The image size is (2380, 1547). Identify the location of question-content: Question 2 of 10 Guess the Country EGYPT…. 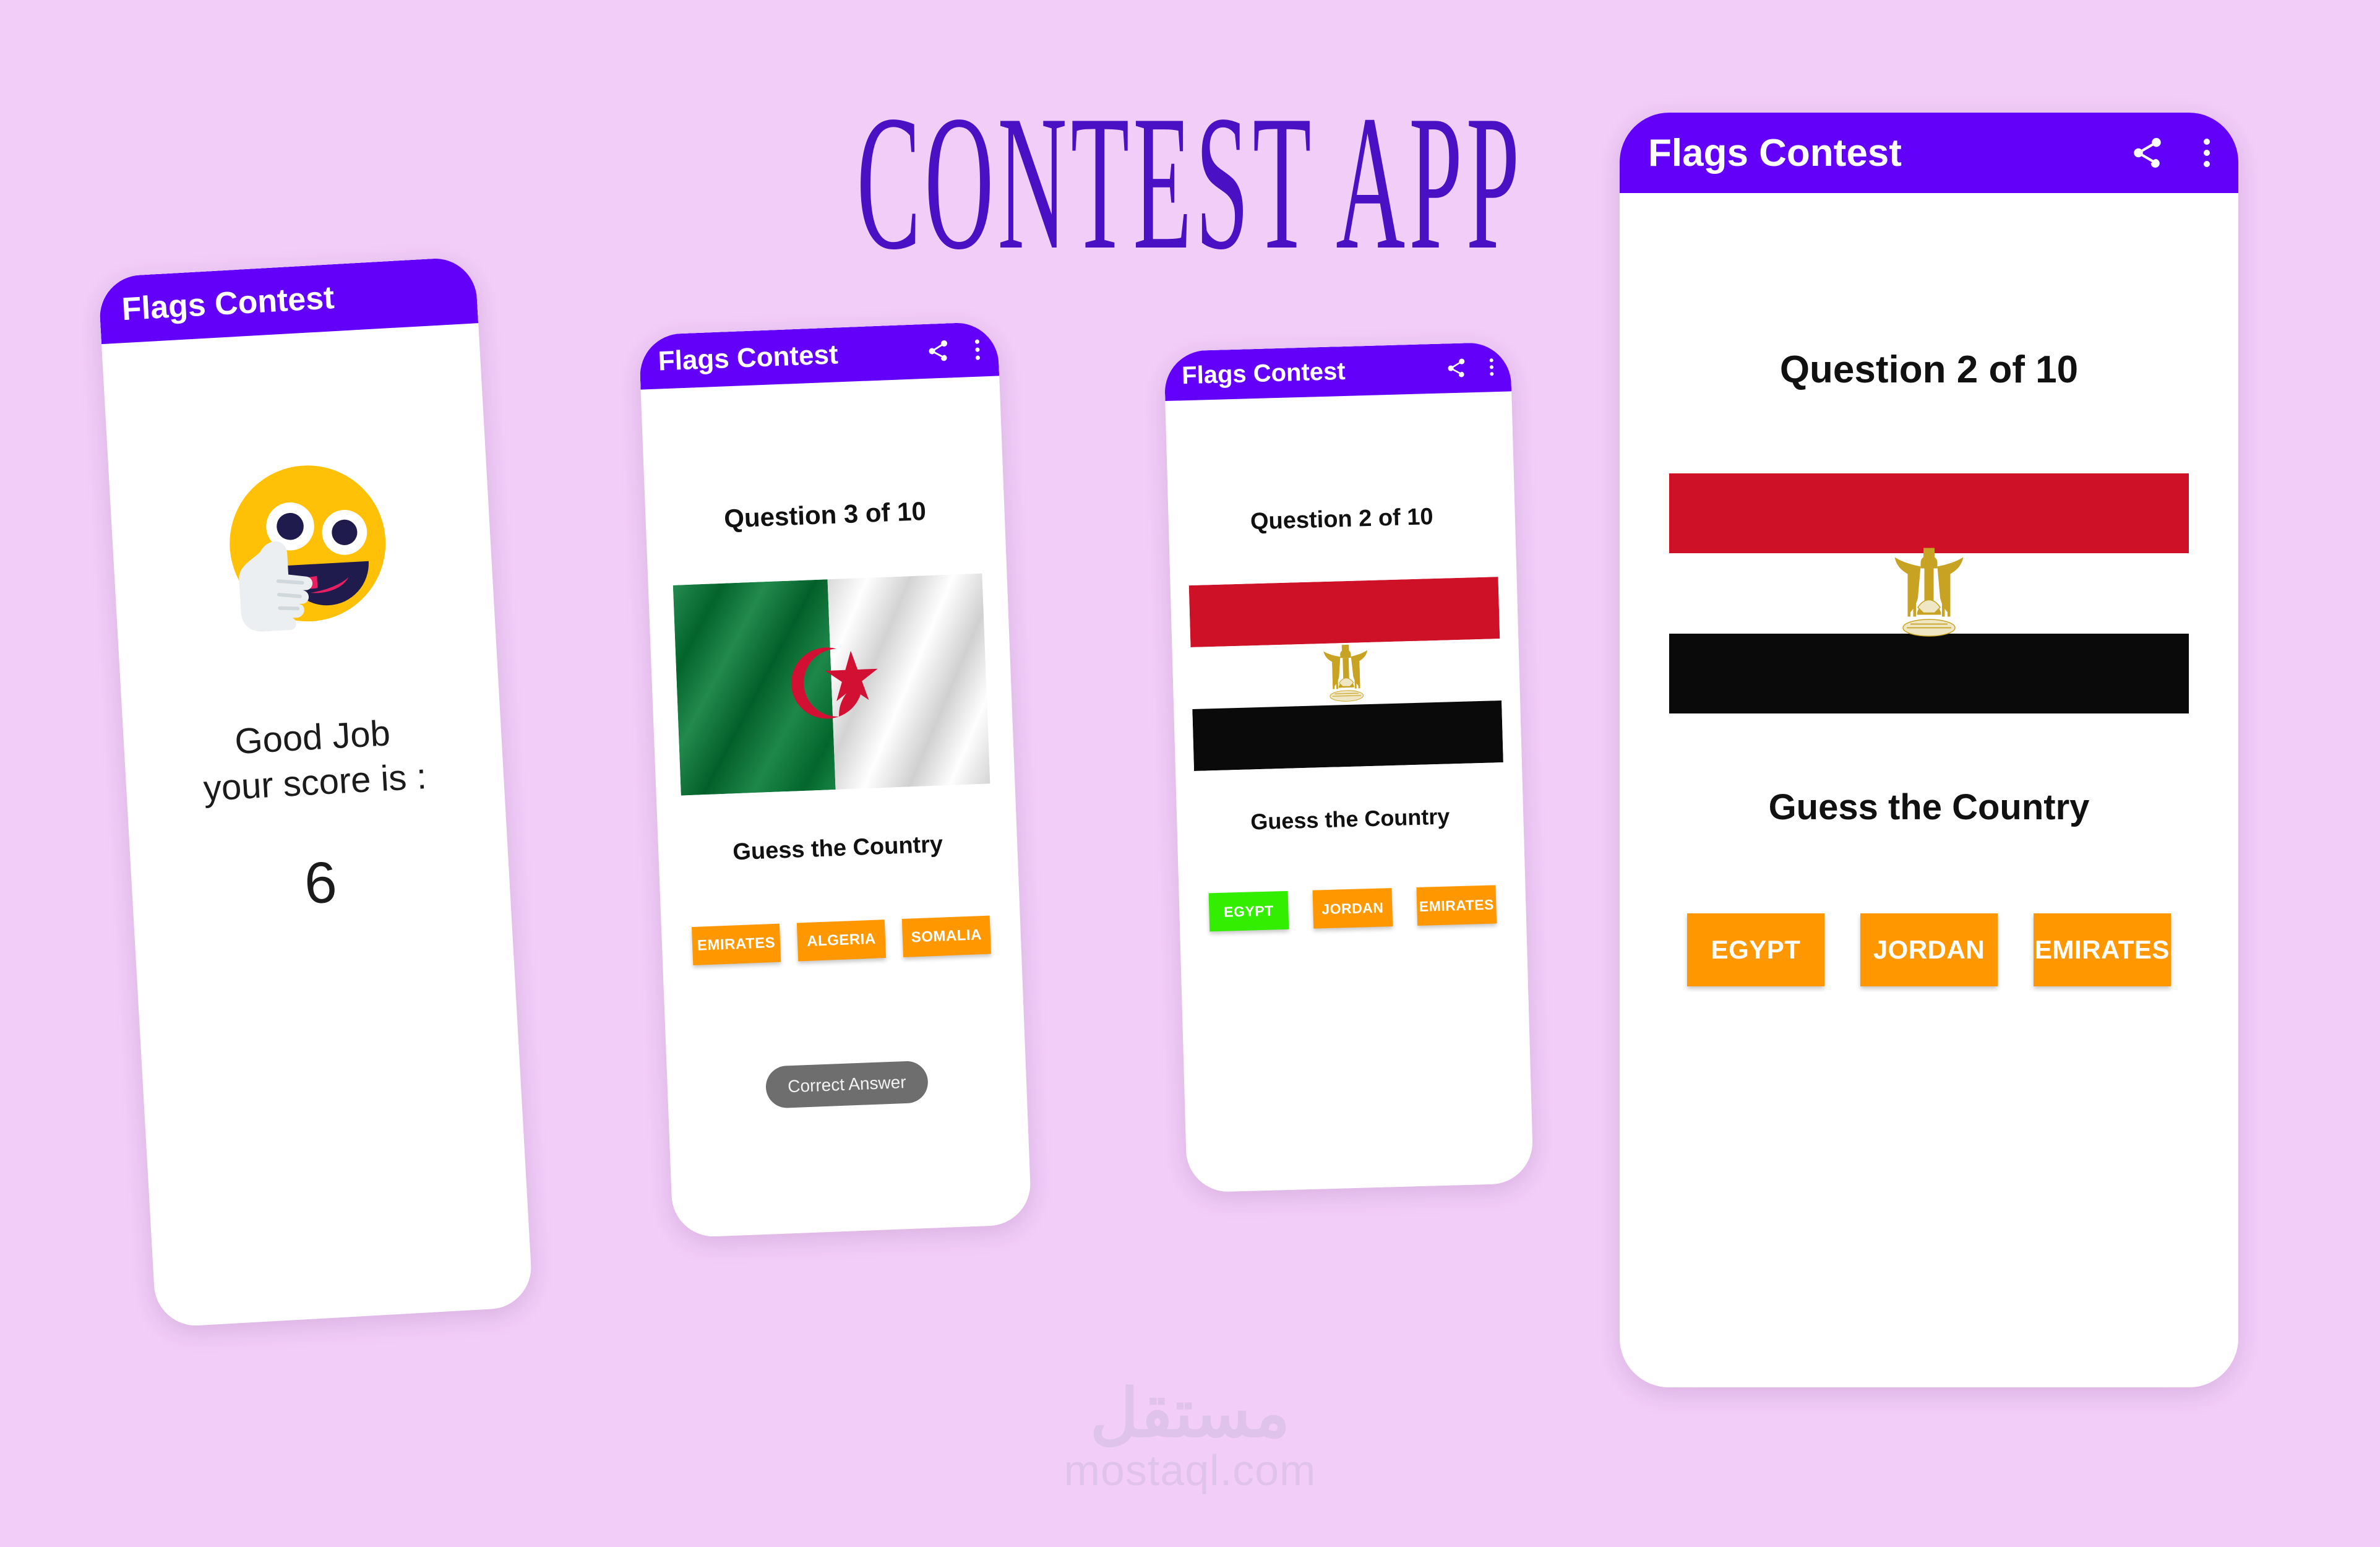
(1349, 791).